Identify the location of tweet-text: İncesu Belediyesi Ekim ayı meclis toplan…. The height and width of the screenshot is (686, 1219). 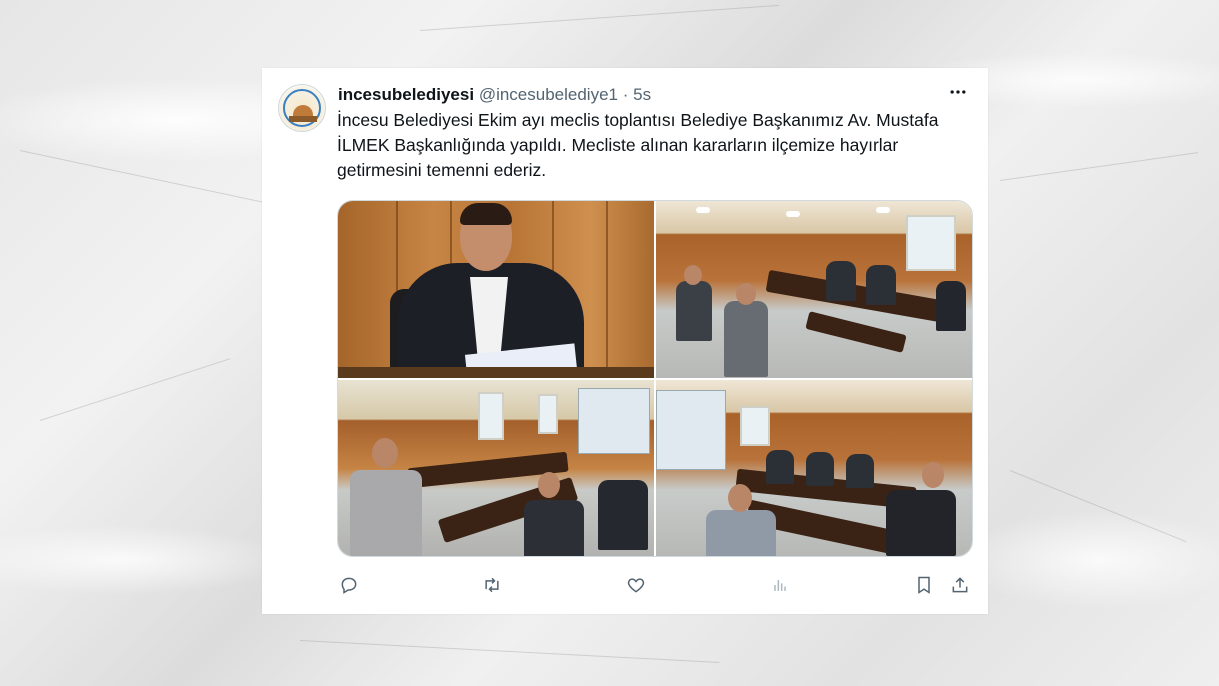
(638, 145).